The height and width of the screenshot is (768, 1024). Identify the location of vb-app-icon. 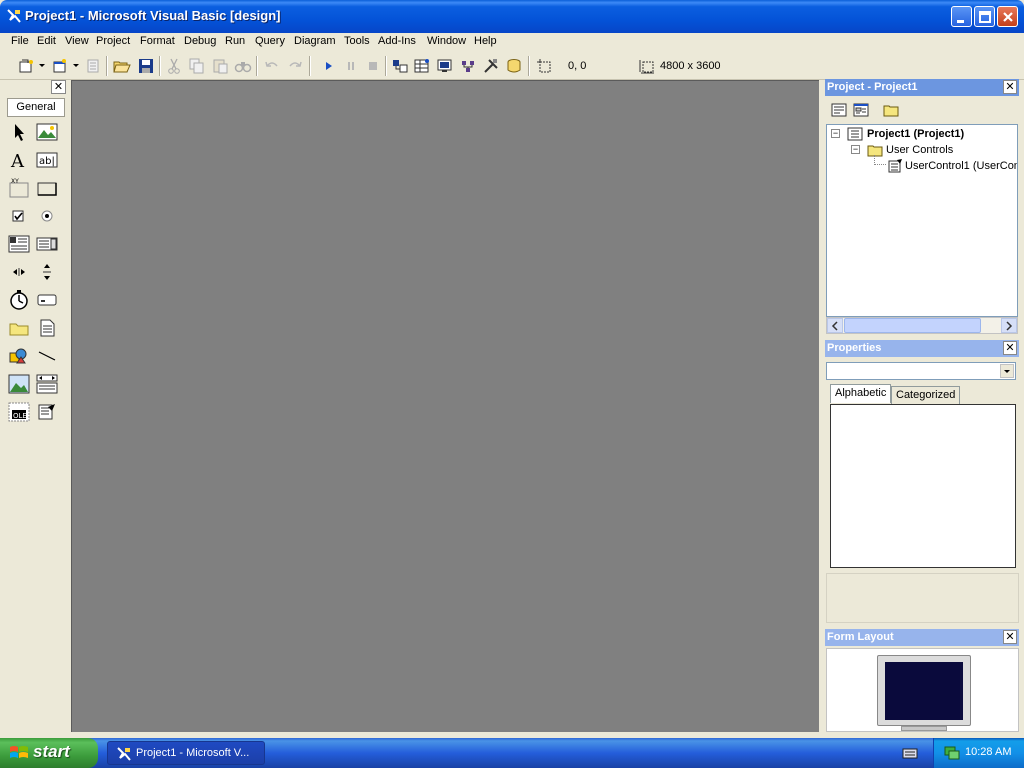
(14, 16).